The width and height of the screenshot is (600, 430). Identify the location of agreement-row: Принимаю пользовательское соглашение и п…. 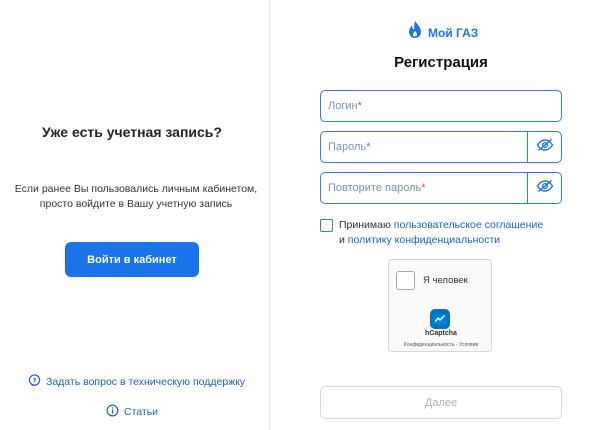
(431, 233).